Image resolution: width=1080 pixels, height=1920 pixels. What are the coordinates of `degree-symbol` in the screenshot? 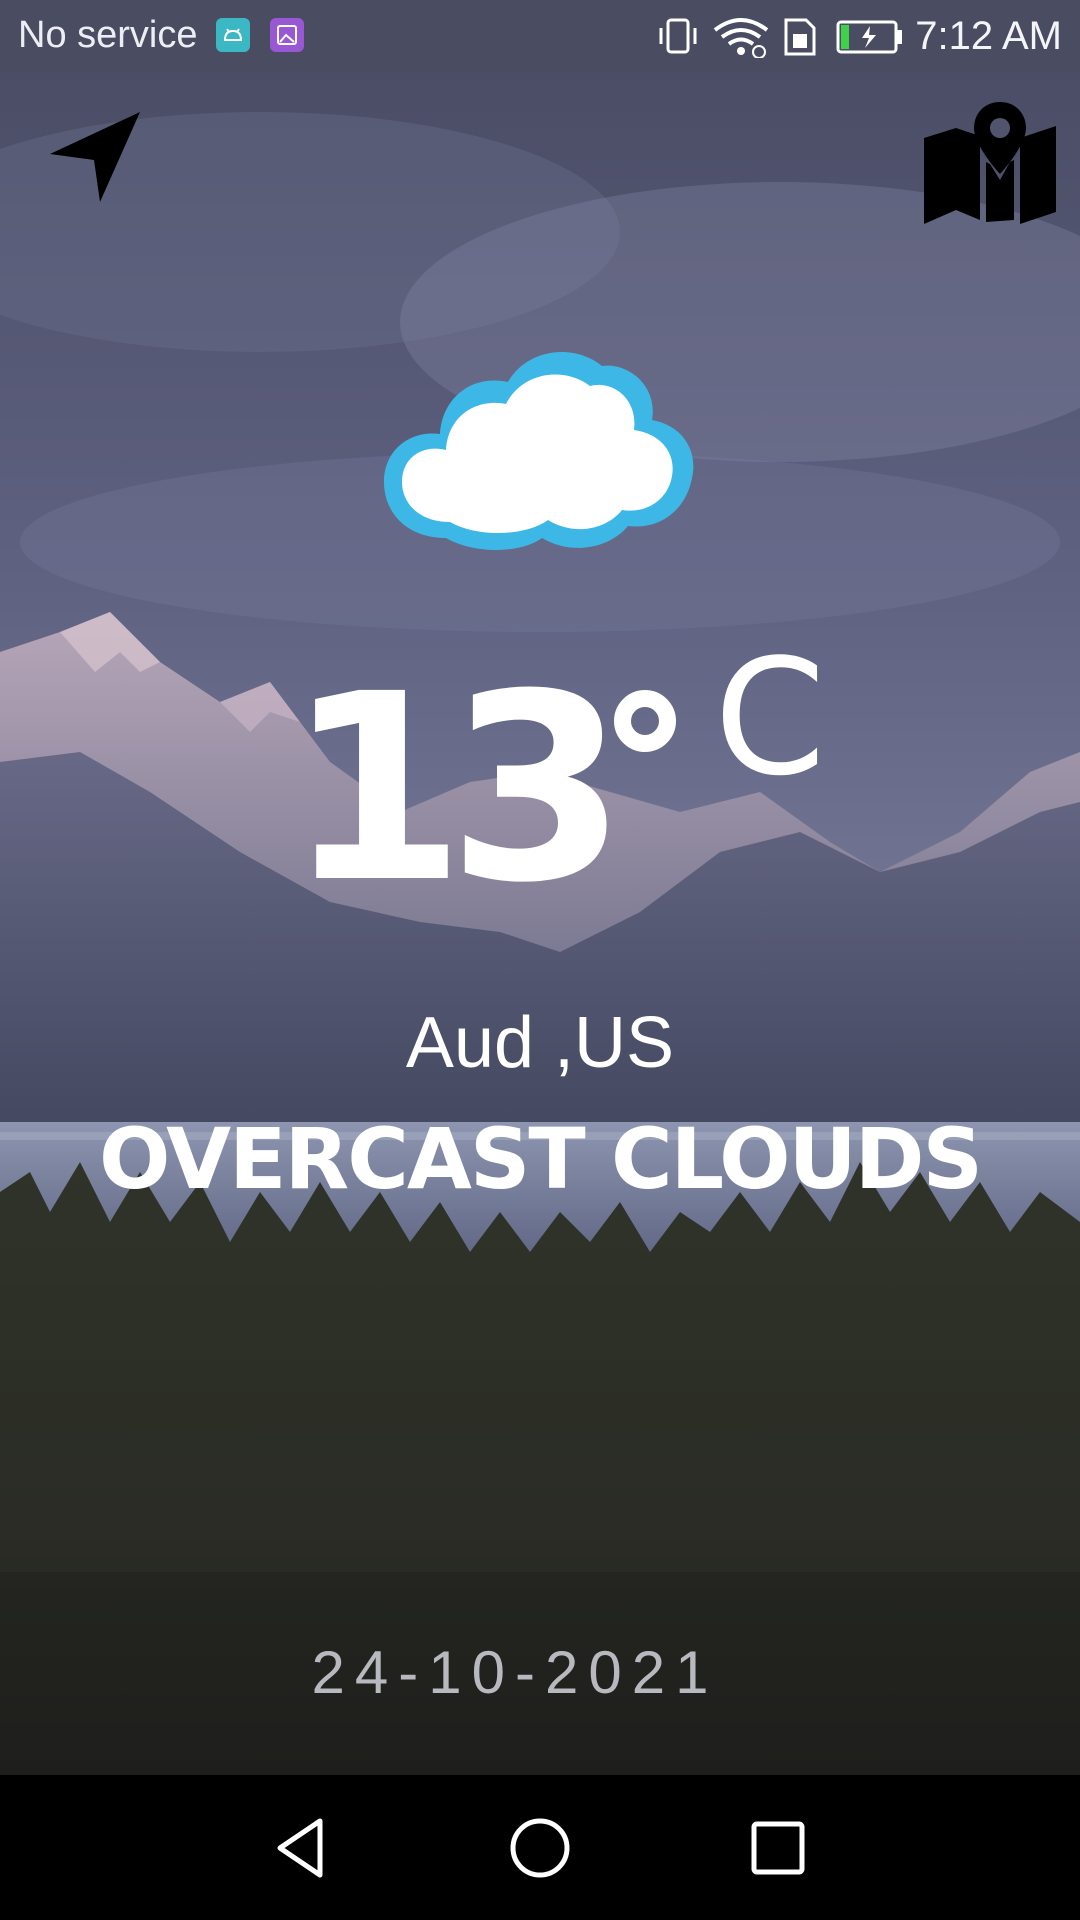 It's located at (645, 721).